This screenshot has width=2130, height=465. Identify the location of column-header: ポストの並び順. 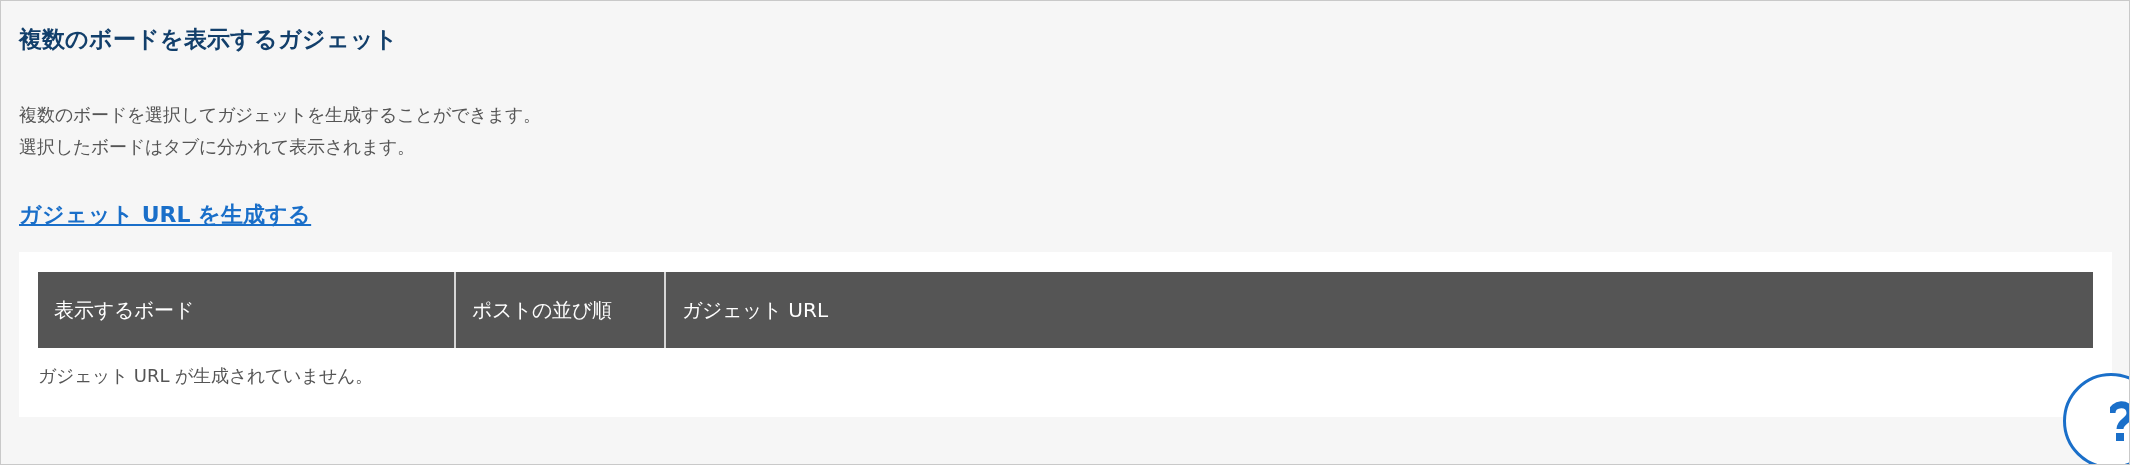
(560, 310).